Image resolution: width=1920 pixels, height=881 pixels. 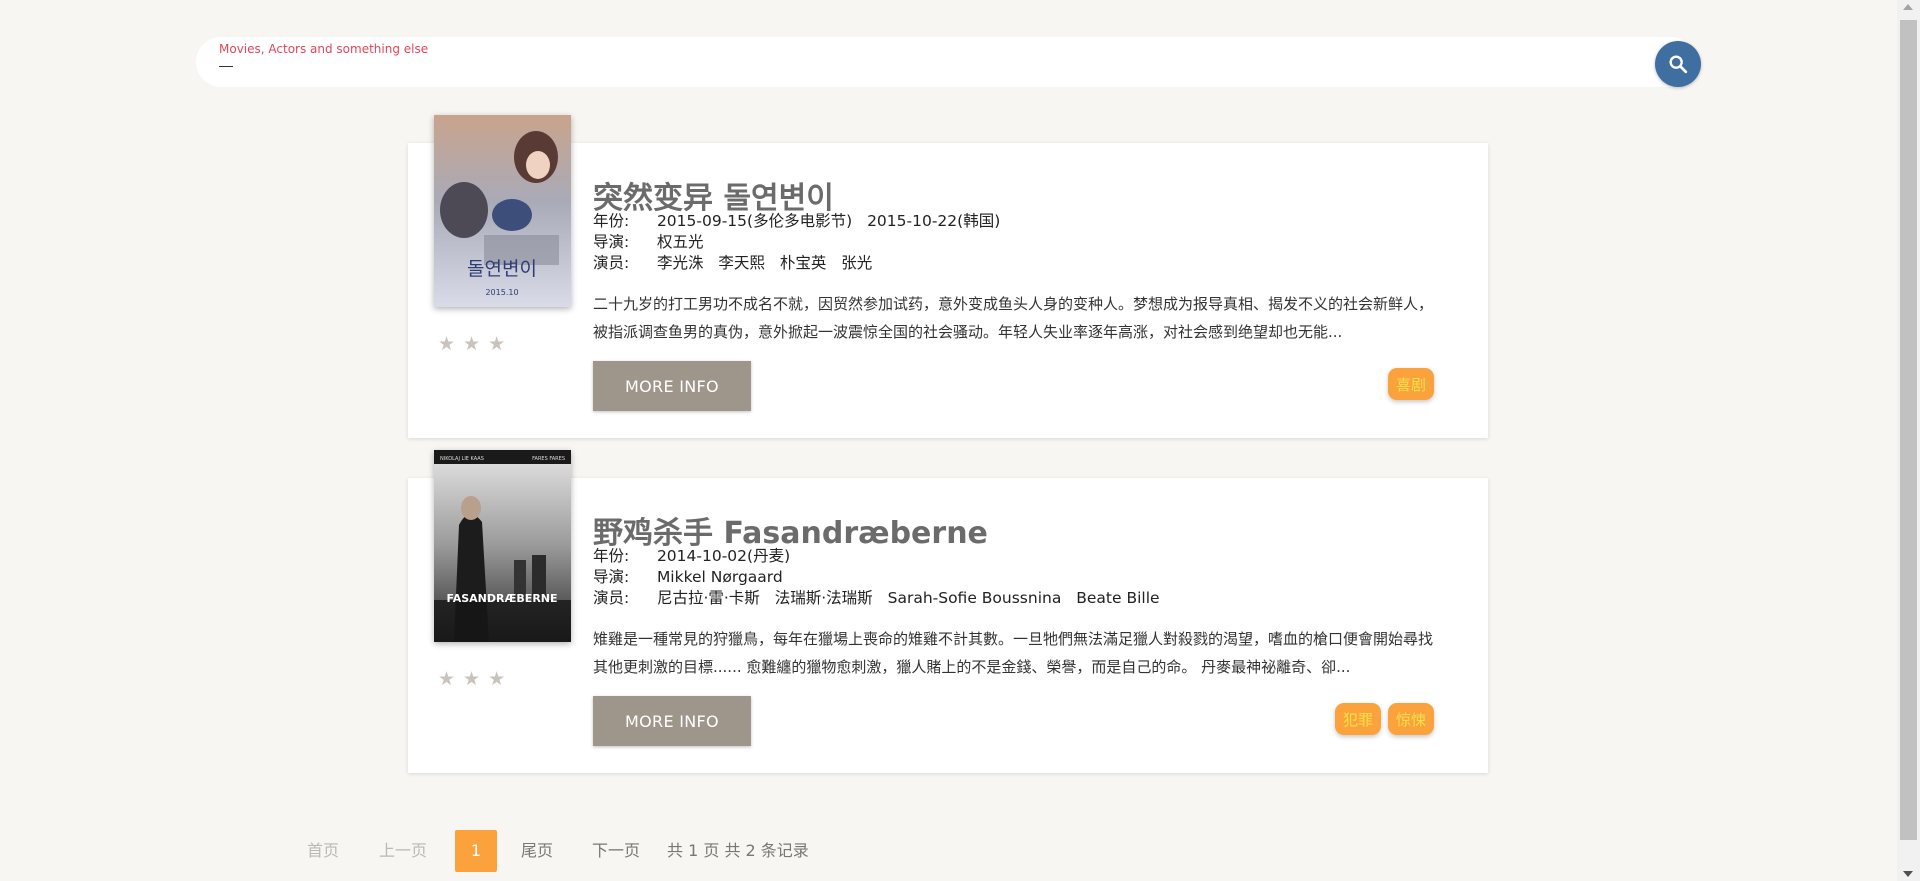 What do you see at coordinates (960, 851) in the screenshot?
I see `pagination: 首页 上一页 1 尾页 下一页 共 1 页 共 2 条记录` at bounding box center [960, 851].